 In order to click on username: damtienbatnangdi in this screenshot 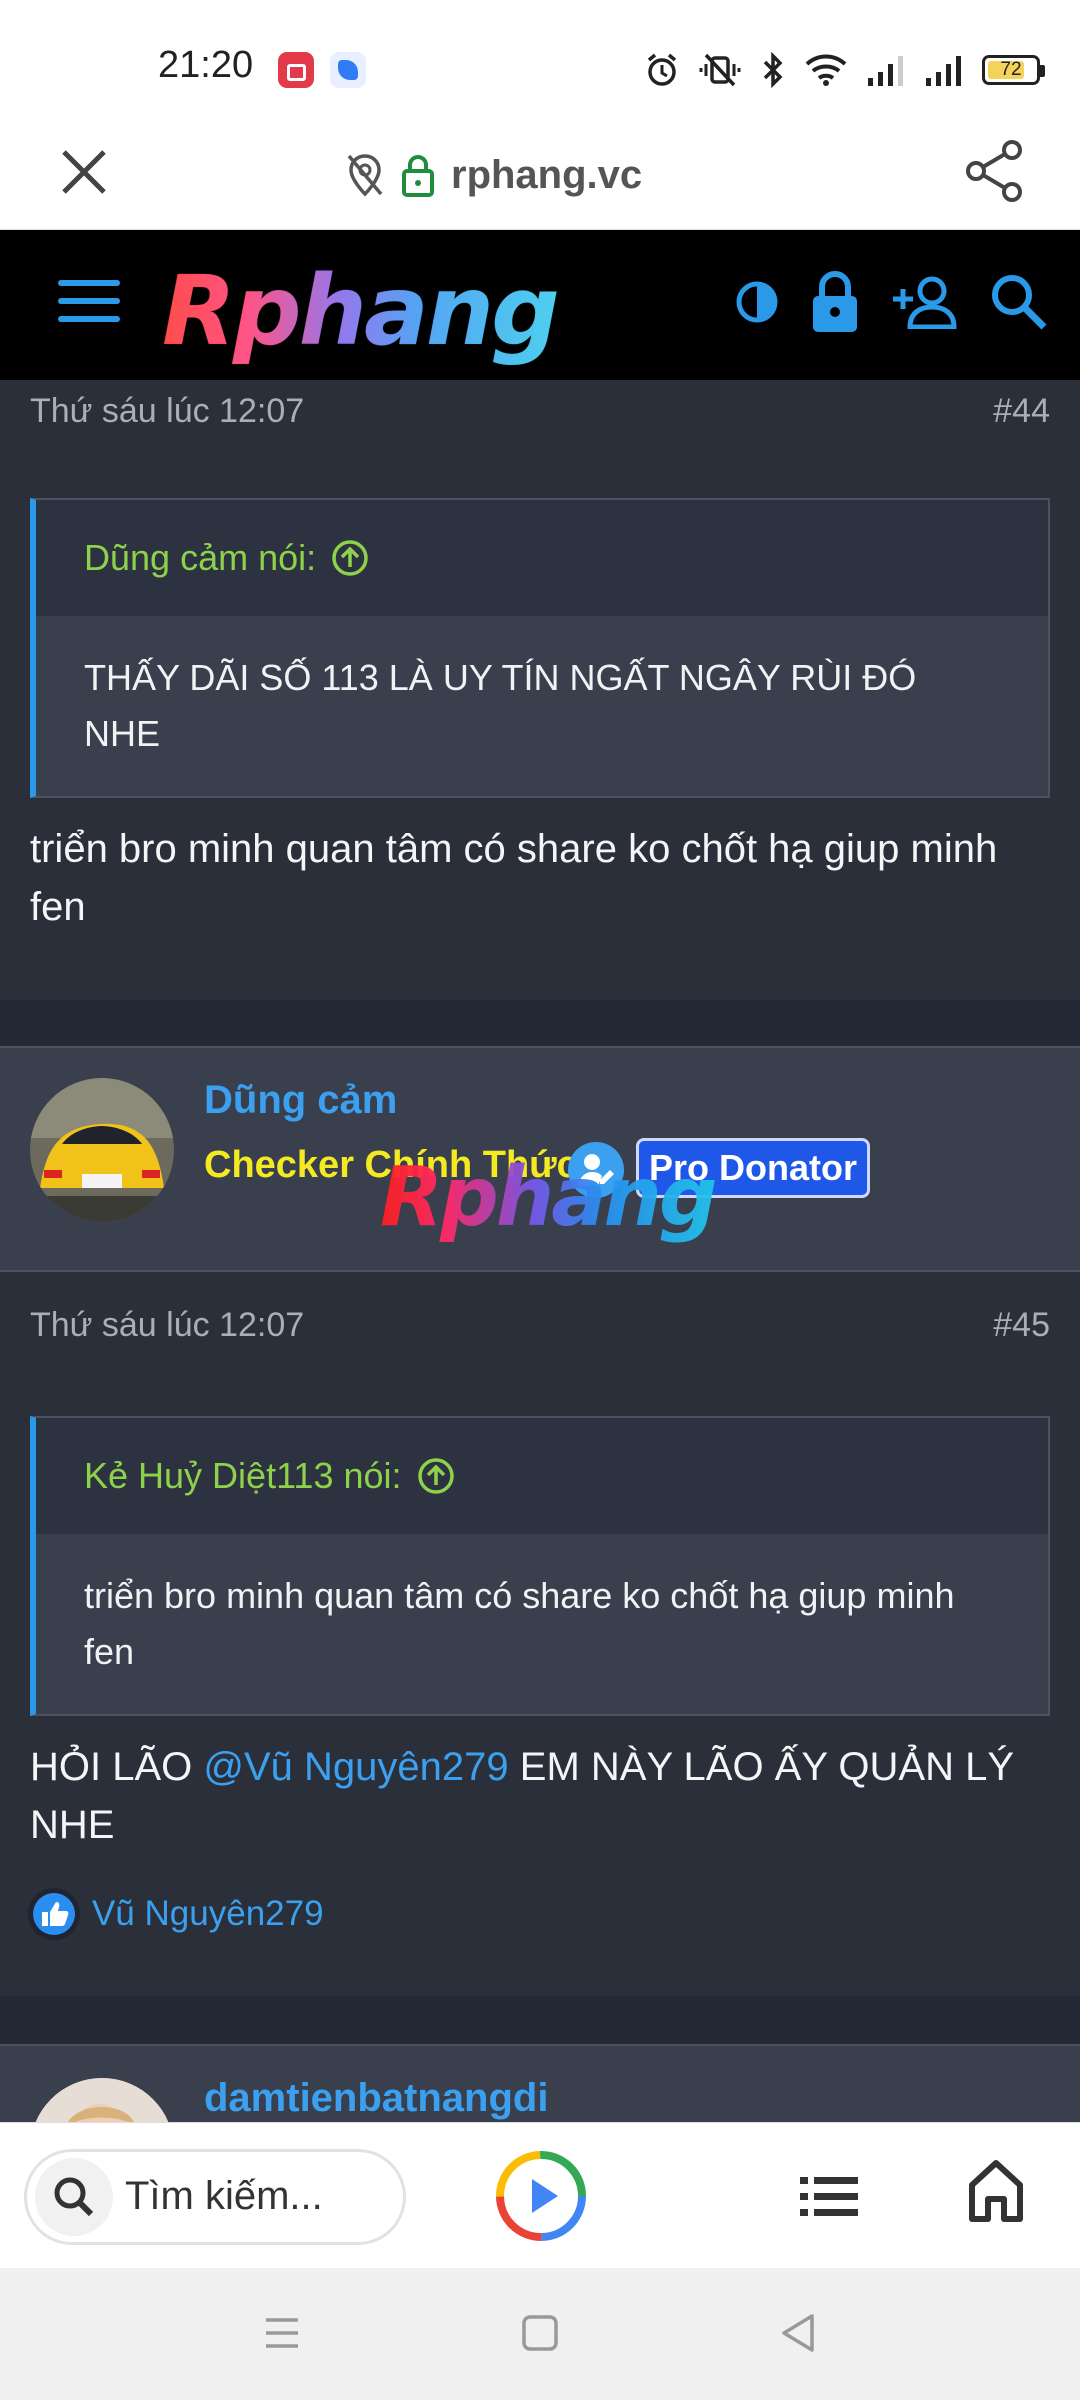, I will do `click(376, 2098)`.